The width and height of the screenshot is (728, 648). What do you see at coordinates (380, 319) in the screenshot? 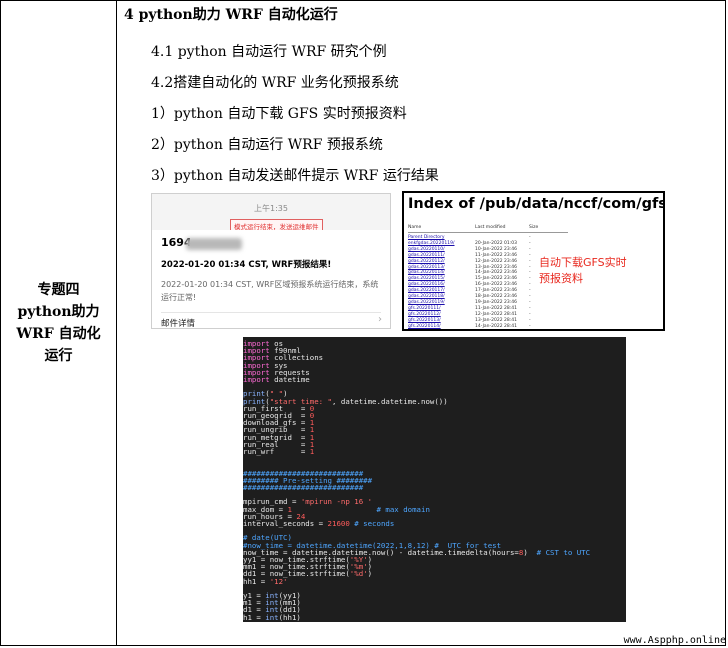
I see `chevron-right-icon: ›` at bounding box center [380, 319].